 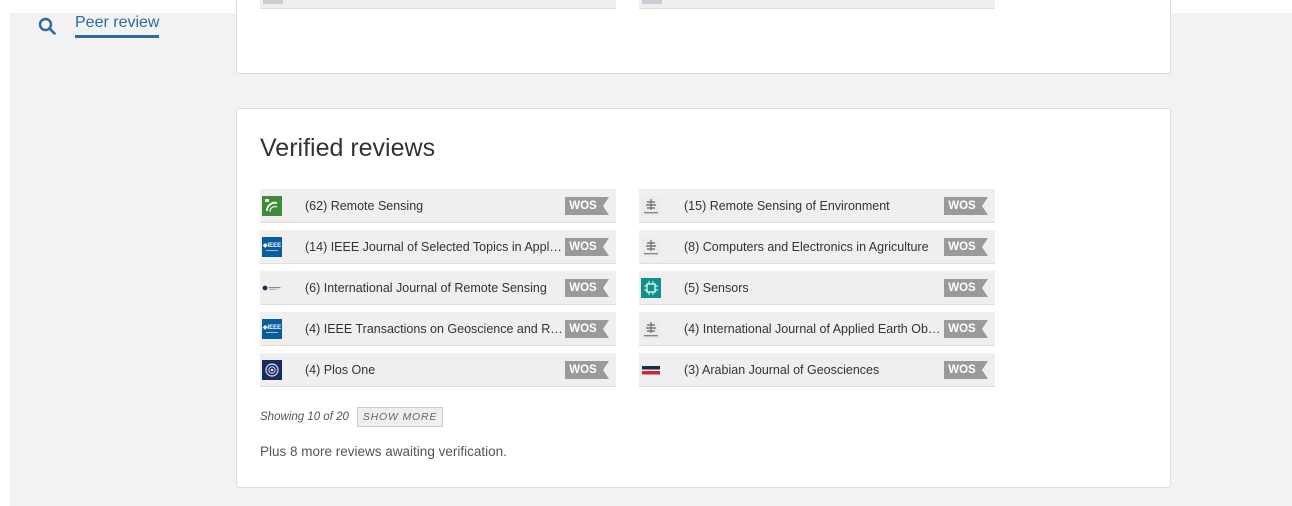 What do you see at coordinates (364, 205) in the screenshot?
I see `review-journal-label: (62) Remote Sensing` at bounding box center [364, 205].